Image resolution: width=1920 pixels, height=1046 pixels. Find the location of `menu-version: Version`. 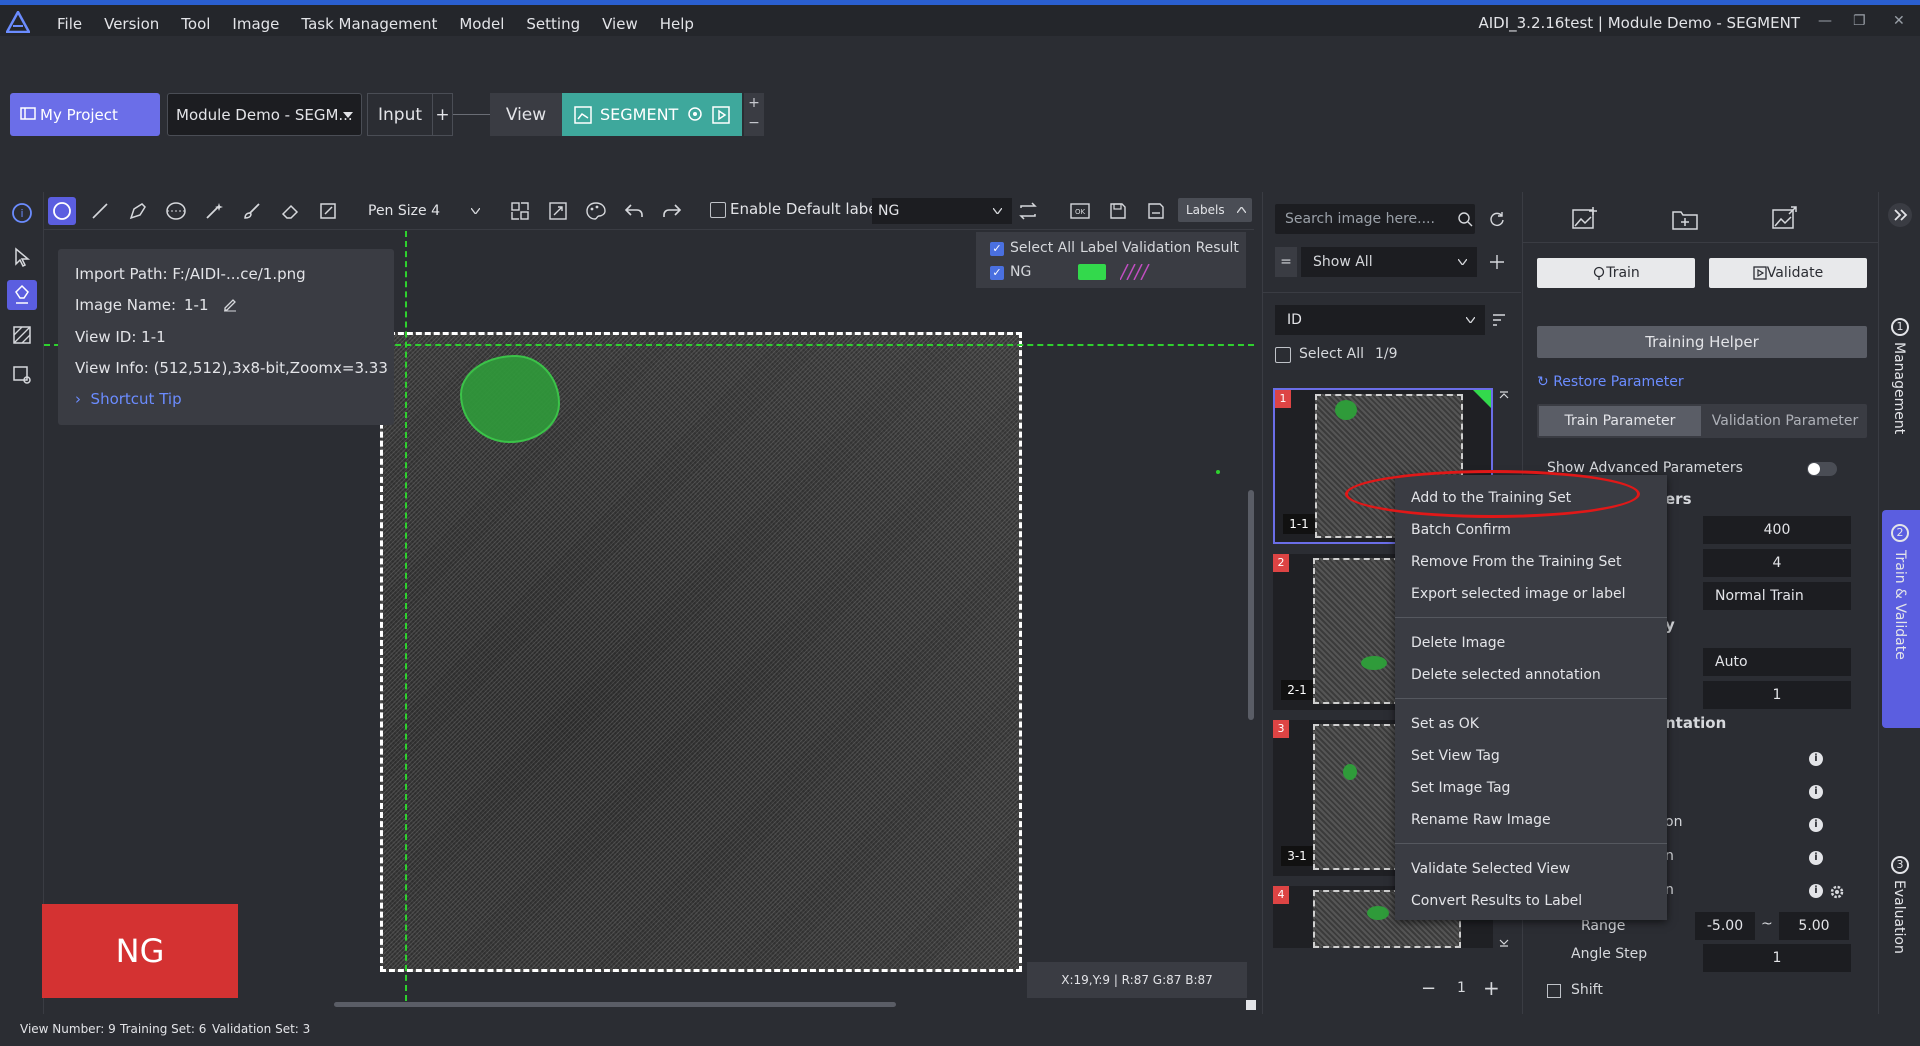

menu-version: Version is located at coordinates (131, 24).